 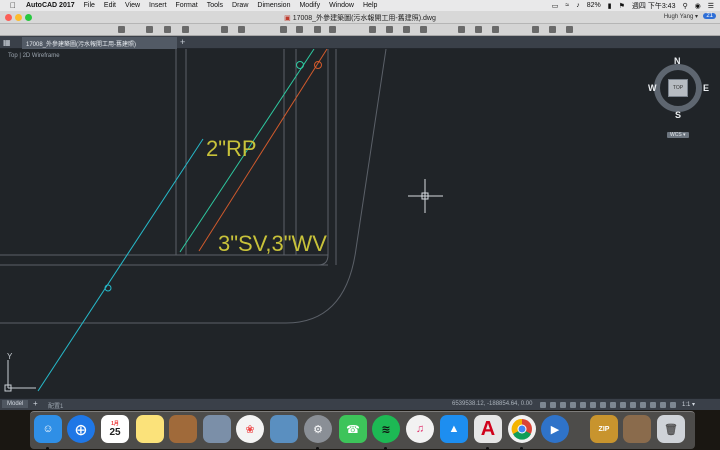 What do you see at coordinates (567, 5) in the screenshot?
I see `wifi-icon: ≈` at bounding box center [567, 5].